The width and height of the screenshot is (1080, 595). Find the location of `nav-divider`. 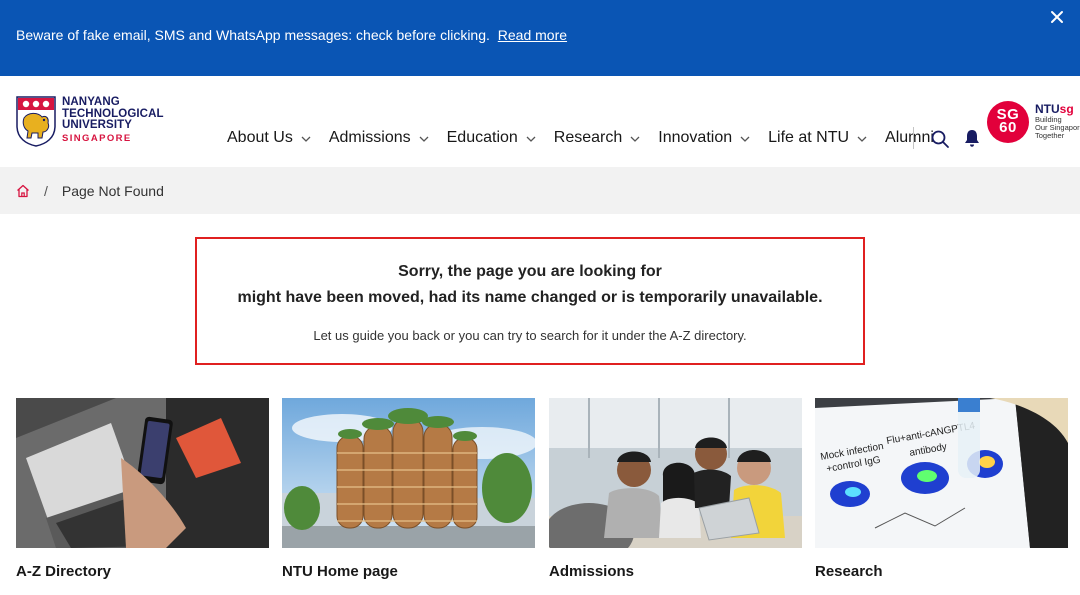

nav-divider is located at coordinates (913, 138).